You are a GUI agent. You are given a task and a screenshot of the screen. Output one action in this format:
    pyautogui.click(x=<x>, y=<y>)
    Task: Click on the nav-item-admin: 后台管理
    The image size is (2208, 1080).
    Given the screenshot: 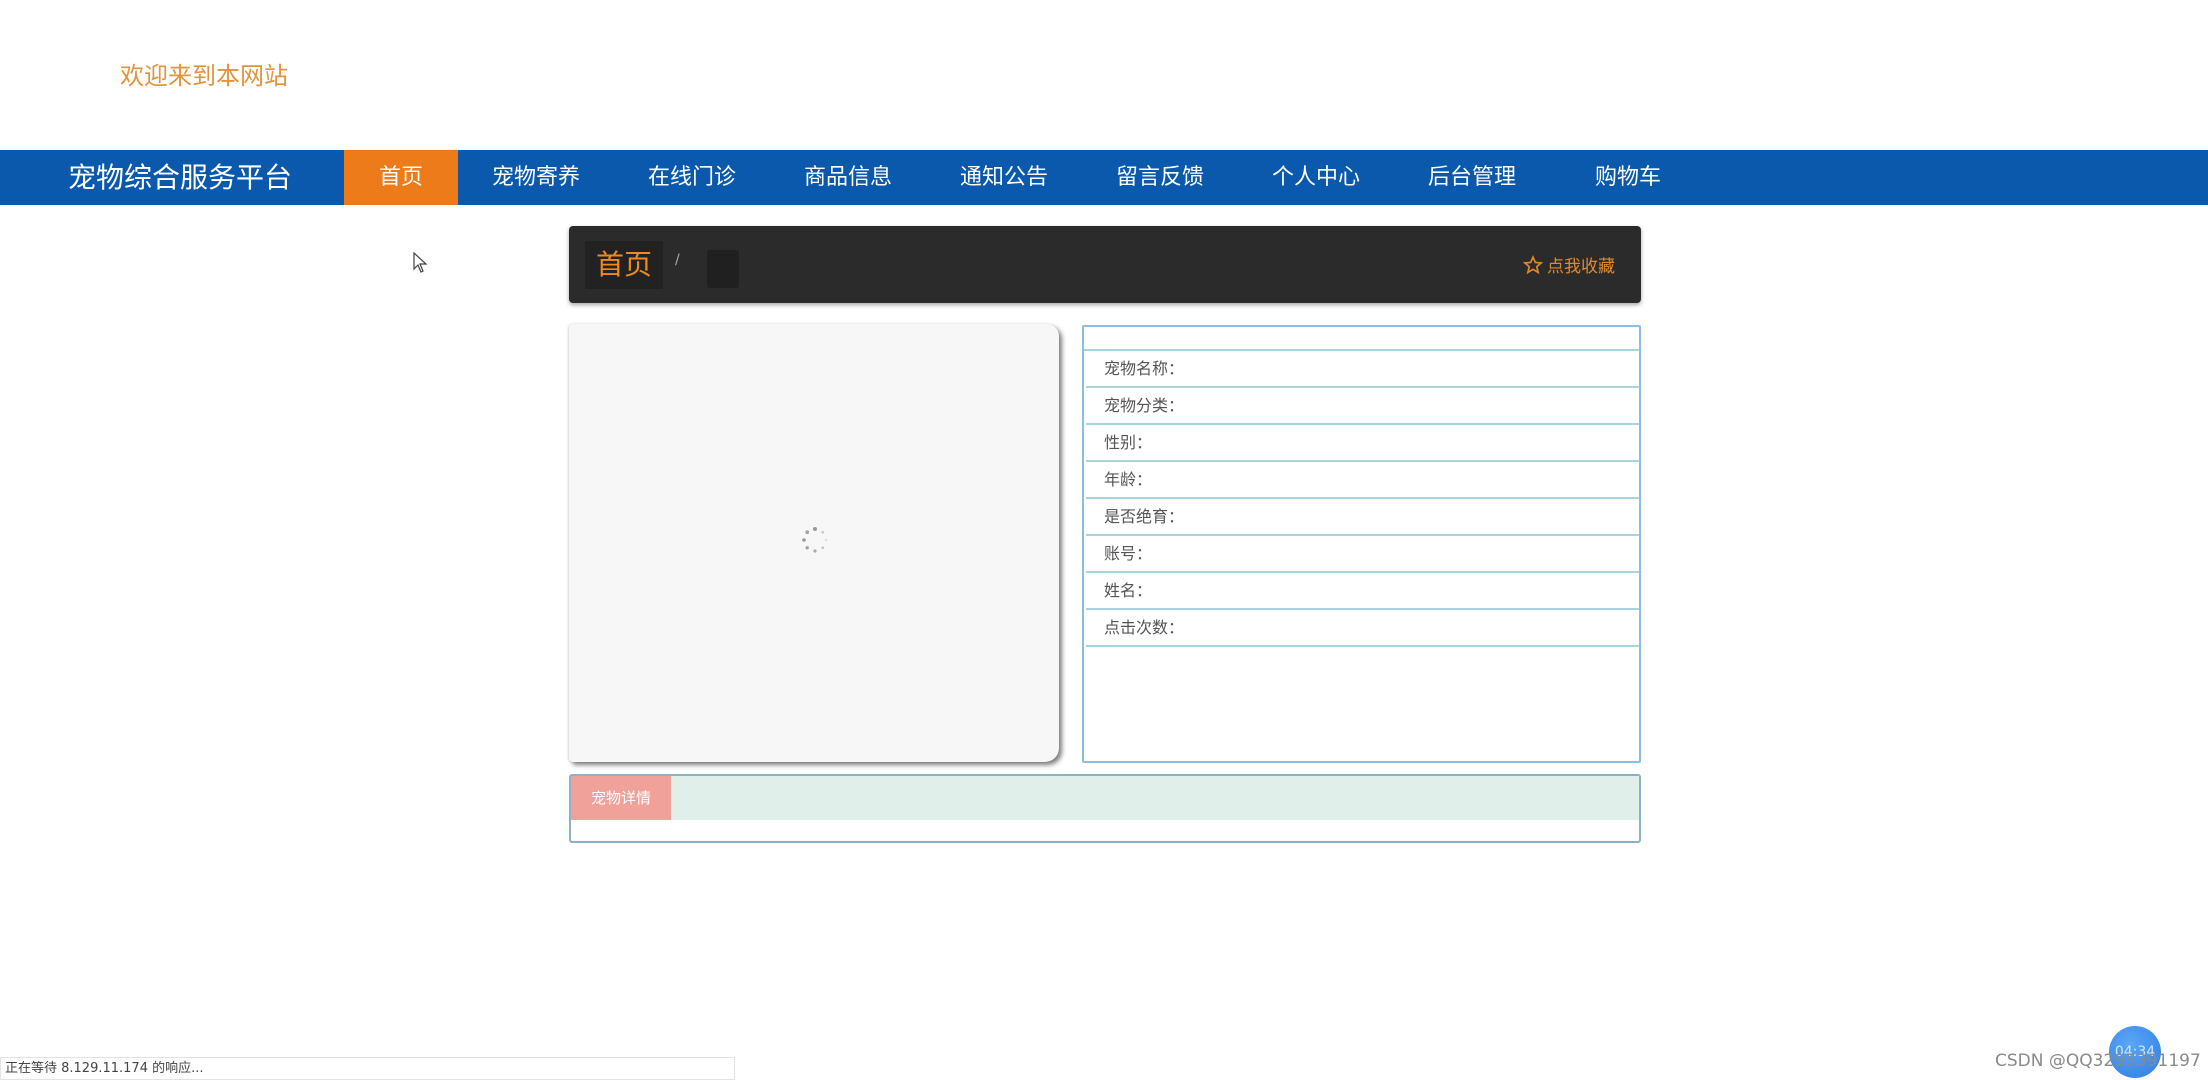 What is the action you would take?
    pyautogui.click(x=1472, y=177)
    